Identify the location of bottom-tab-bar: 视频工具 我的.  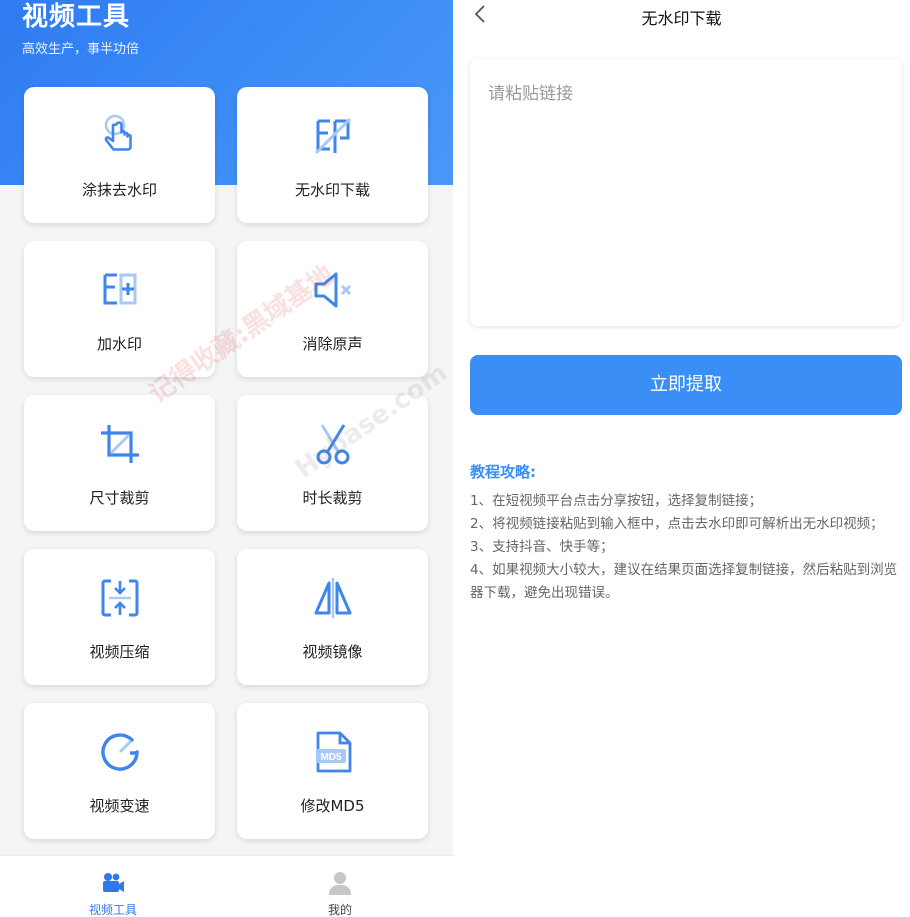
(226, 886).